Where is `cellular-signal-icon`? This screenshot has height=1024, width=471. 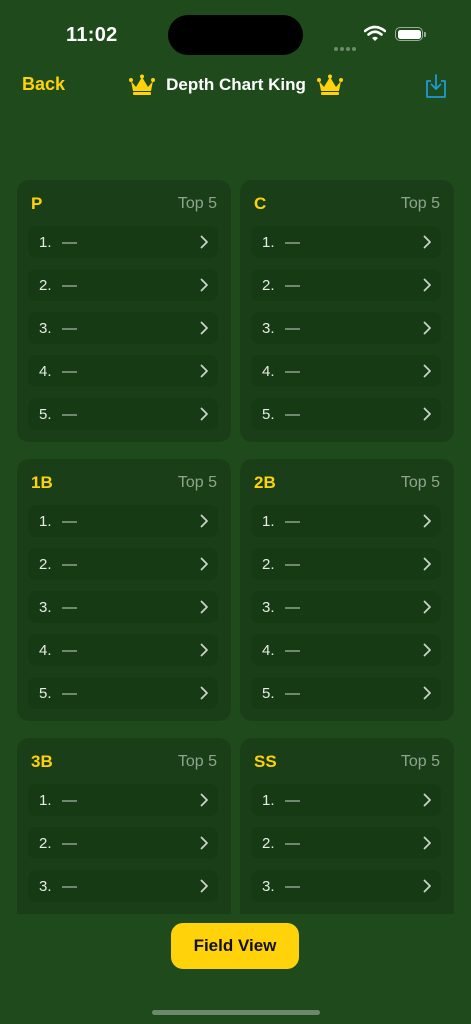 cellular-signal-icon is located at coordinates (346, 47).